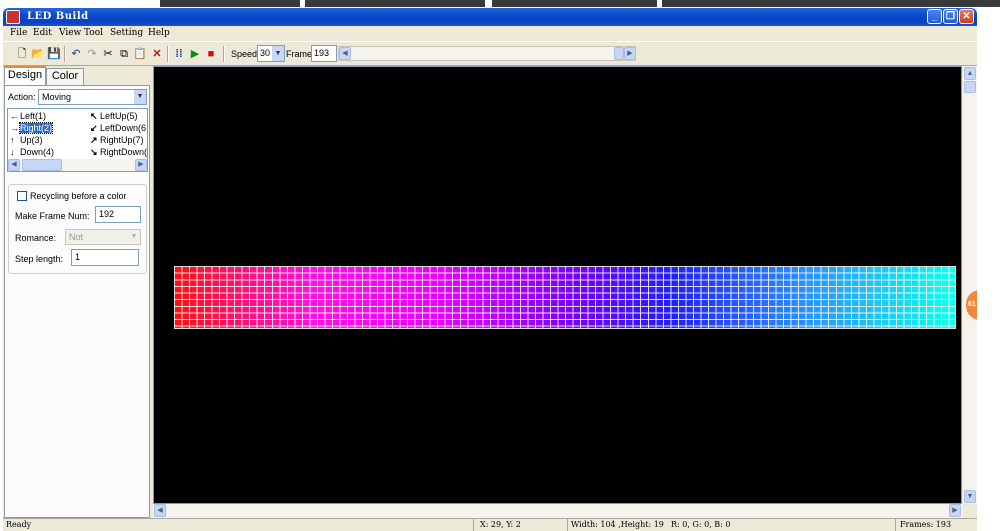  What do you see at coordinates (490, 33) in the screenshot?
I see `menu-bar: File Edit View Tool Setting Help` at bounding box center [490, 33].